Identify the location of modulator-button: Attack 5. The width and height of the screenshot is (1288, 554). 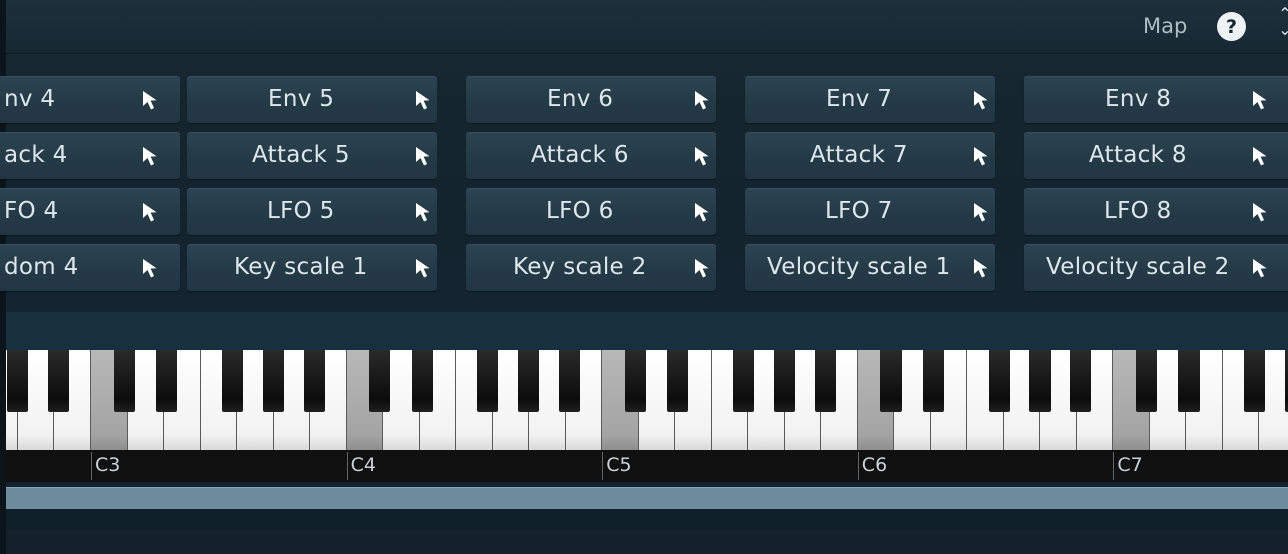
(312, 155).